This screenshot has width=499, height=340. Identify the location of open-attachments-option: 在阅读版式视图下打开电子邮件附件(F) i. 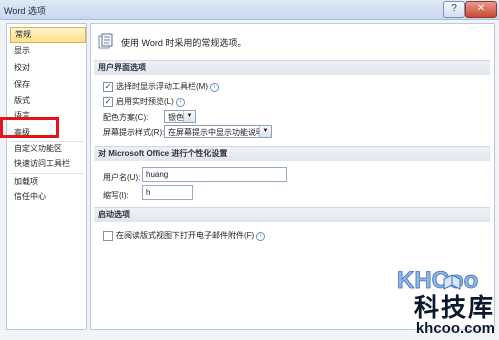
(191, 235).